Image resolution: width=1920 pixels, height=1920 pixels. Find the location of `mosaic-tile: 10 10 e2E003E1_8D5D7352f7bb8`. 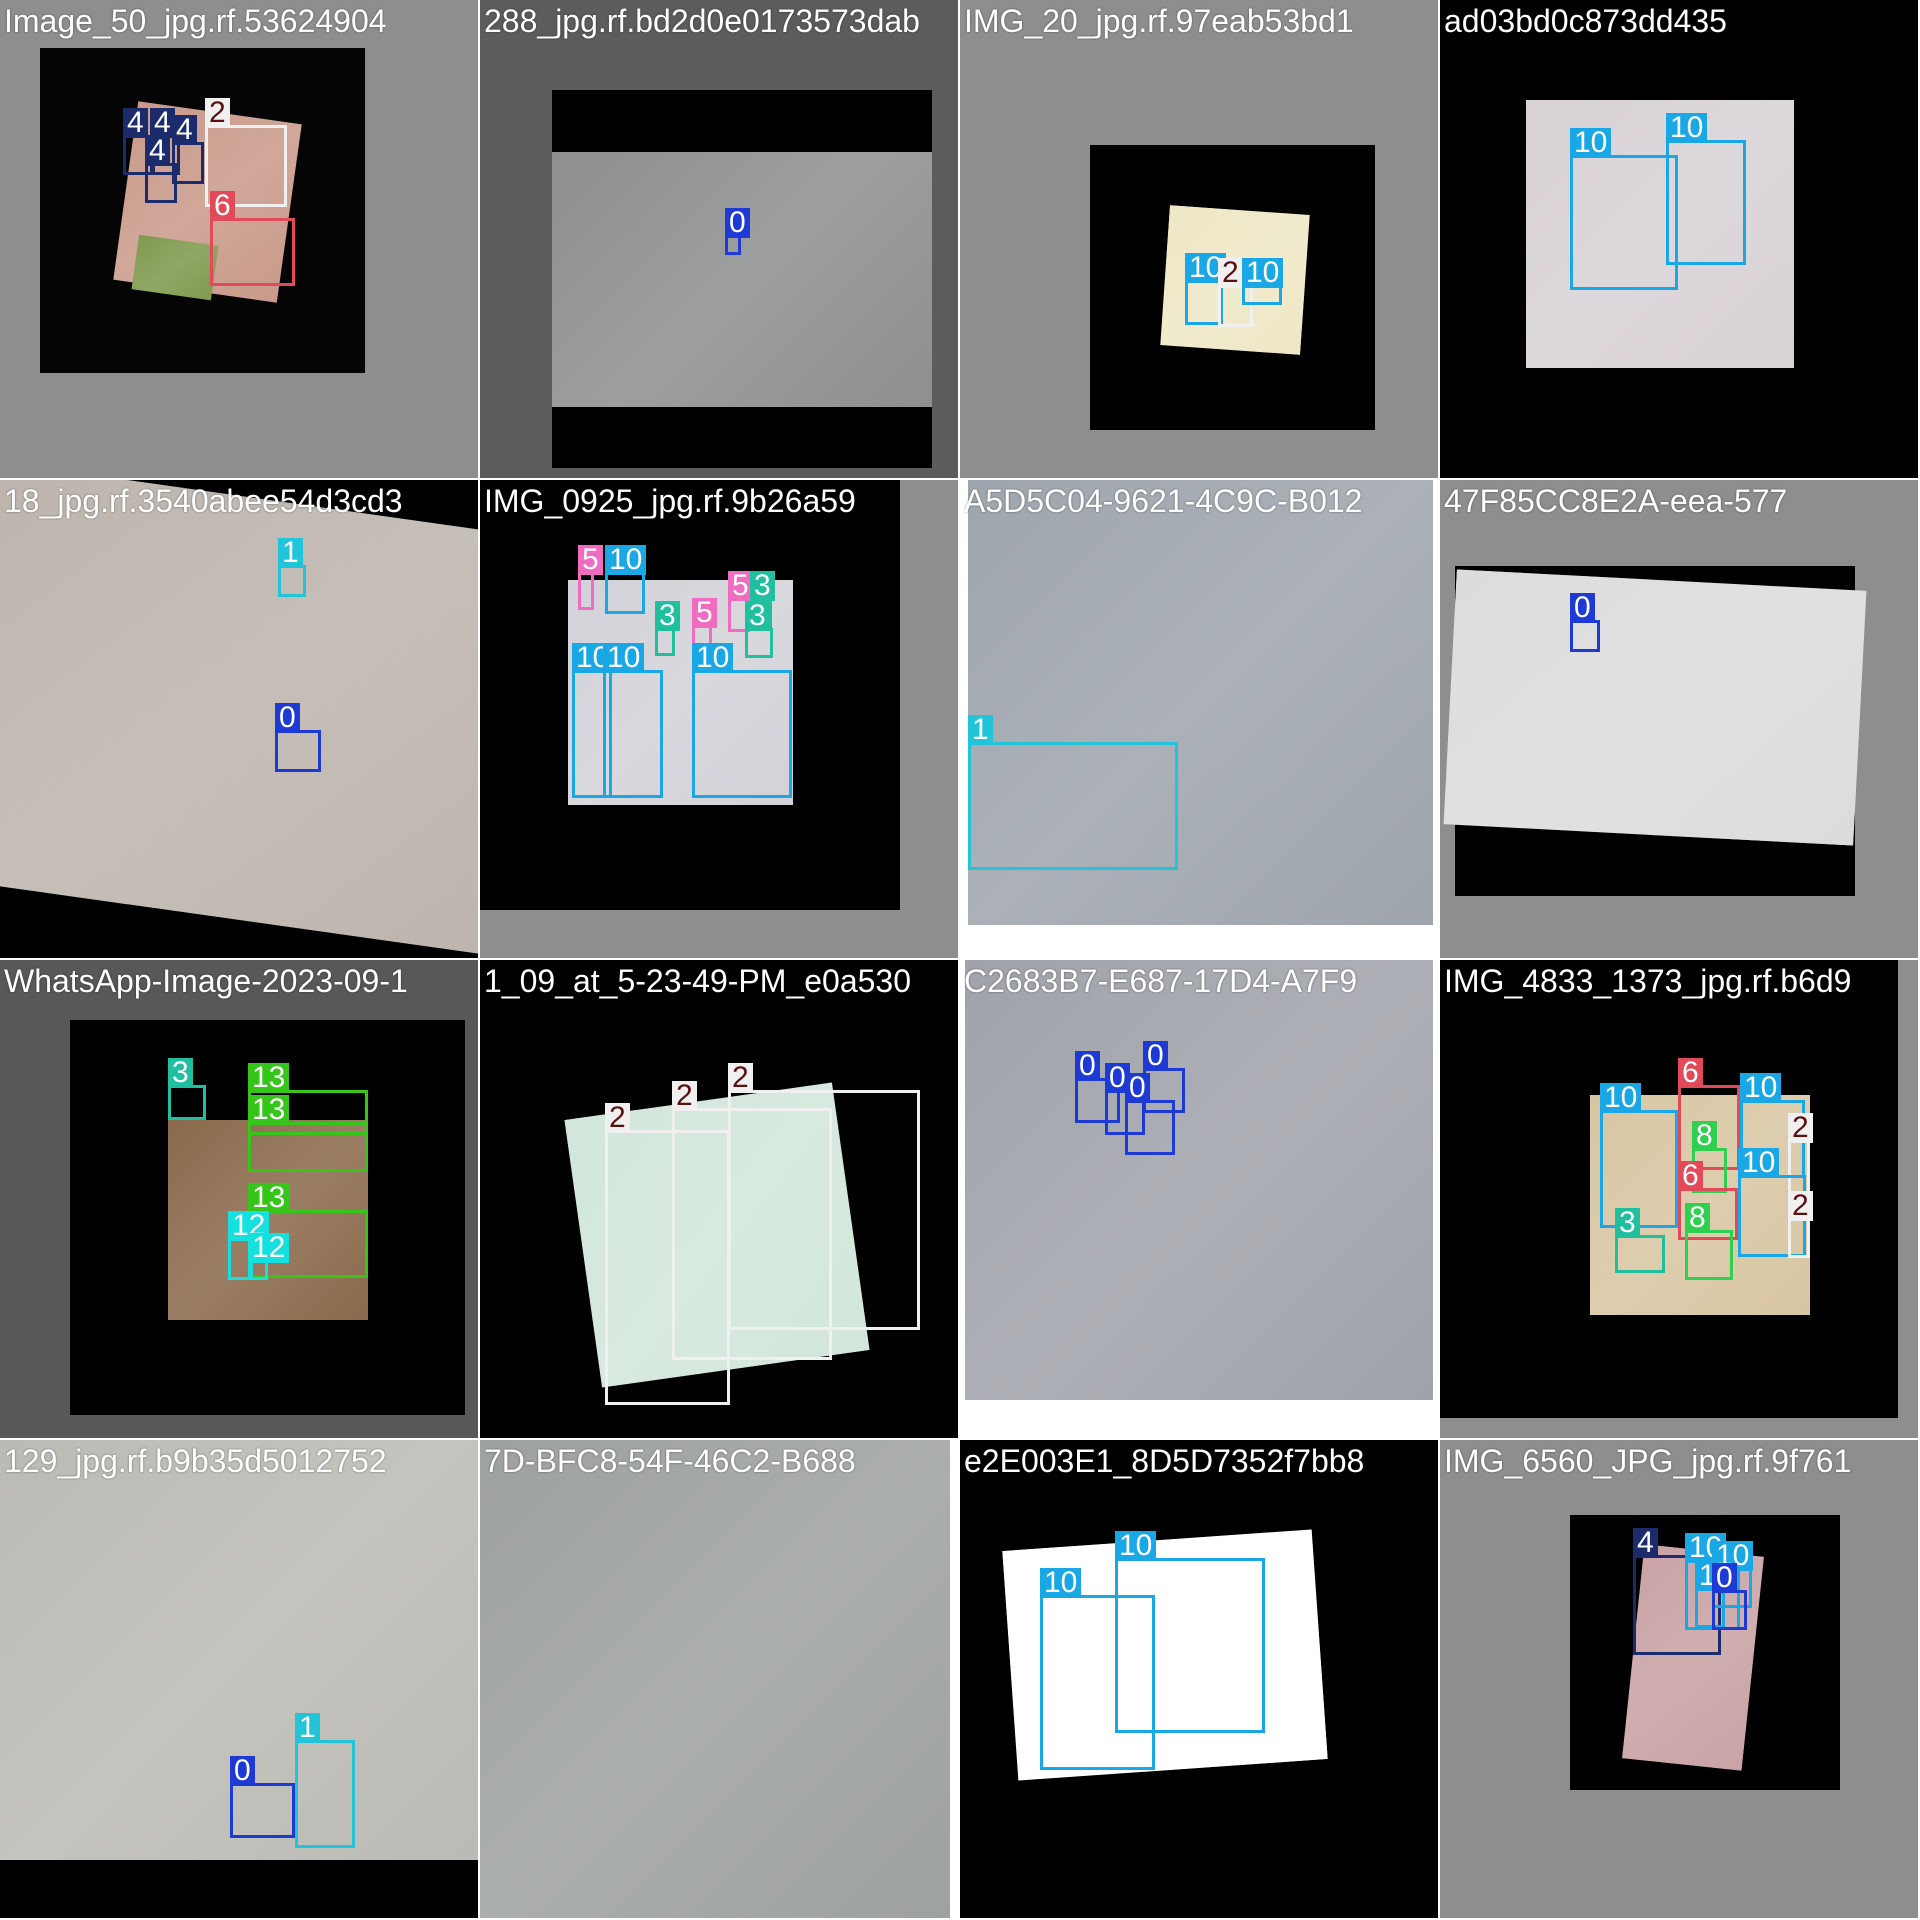

mosaic-tile: 10 10 e2E003E1_8D5D7352f7bb8 is located at coordinates (1199, 1679).